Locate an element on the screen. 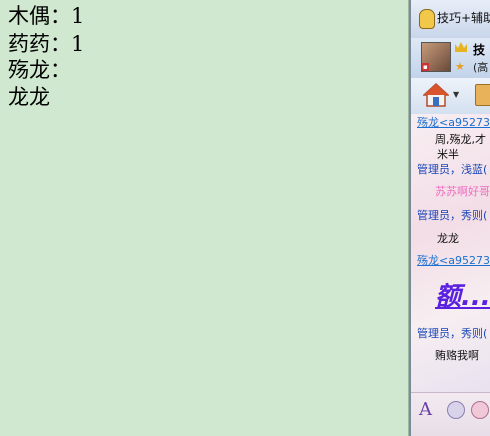 This screenshot has width=490, height=436. text-line: 药药：1 is located at coordinates (46, 44).